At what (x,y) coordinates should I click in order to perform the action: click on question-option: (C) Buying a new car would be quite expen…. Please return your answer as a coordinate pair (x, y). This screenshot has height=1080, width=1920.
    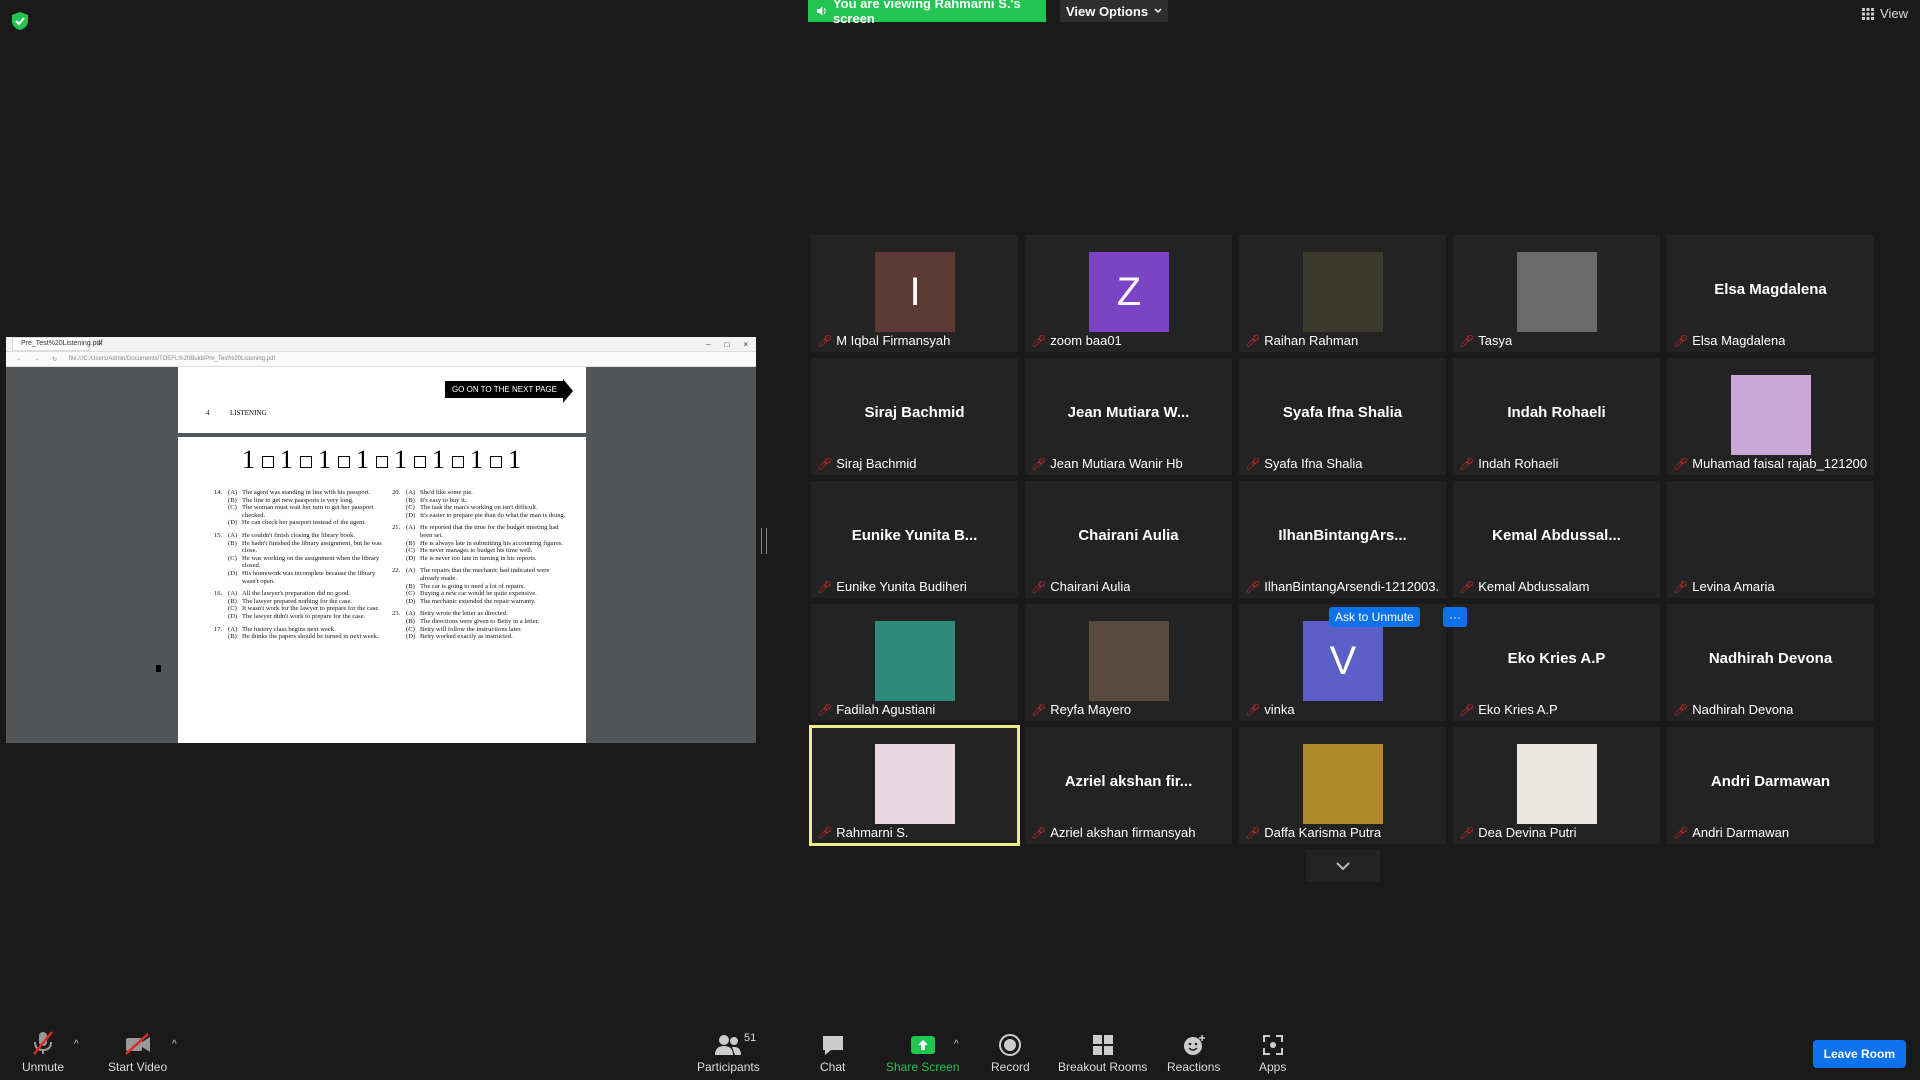
    Looking at the image, I should click on (480, 594).